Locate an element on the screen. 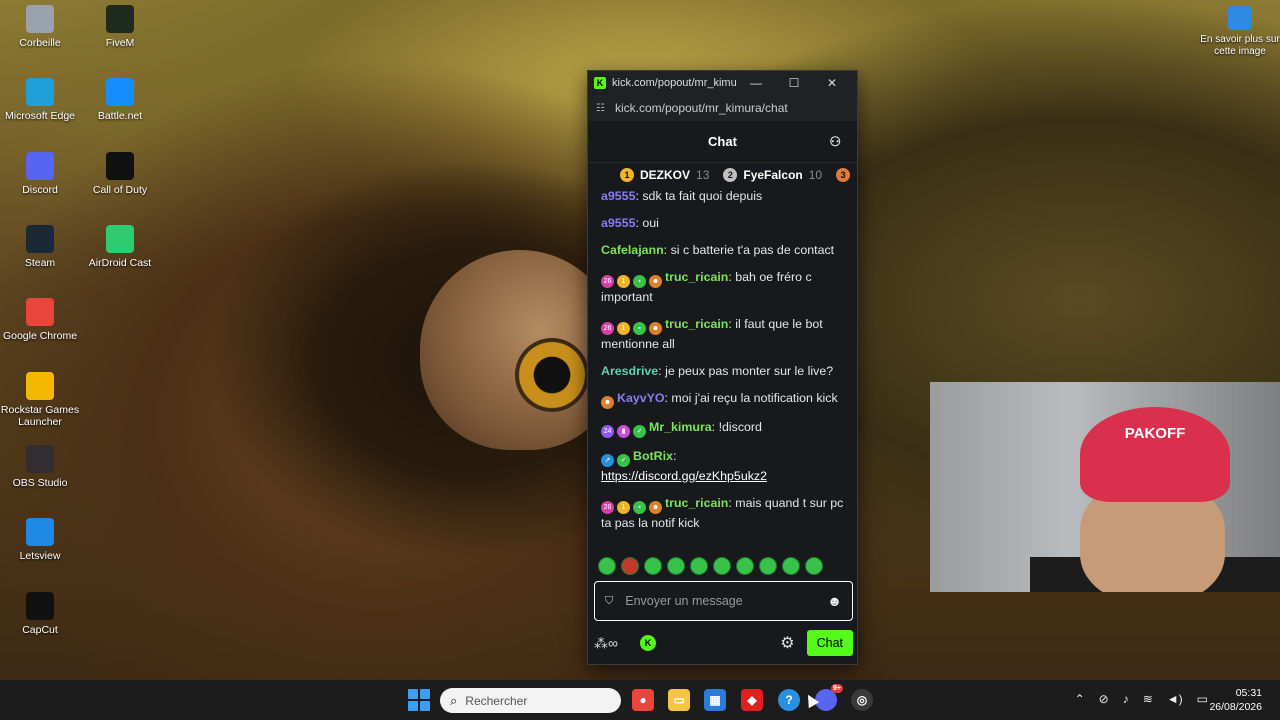 Image resolution: width=1280 pixels, height=720 pixels. user-badge-icon: 1 is located at coordinates (623, 507).